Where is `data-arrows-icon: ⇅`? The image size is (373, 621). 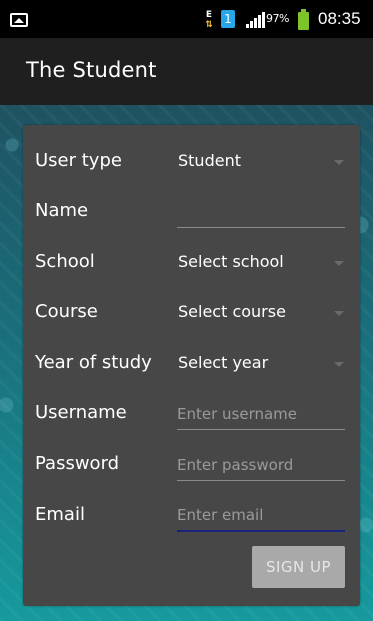 data-arrows-icon: ⇅ is located at coordinates (209, 25).